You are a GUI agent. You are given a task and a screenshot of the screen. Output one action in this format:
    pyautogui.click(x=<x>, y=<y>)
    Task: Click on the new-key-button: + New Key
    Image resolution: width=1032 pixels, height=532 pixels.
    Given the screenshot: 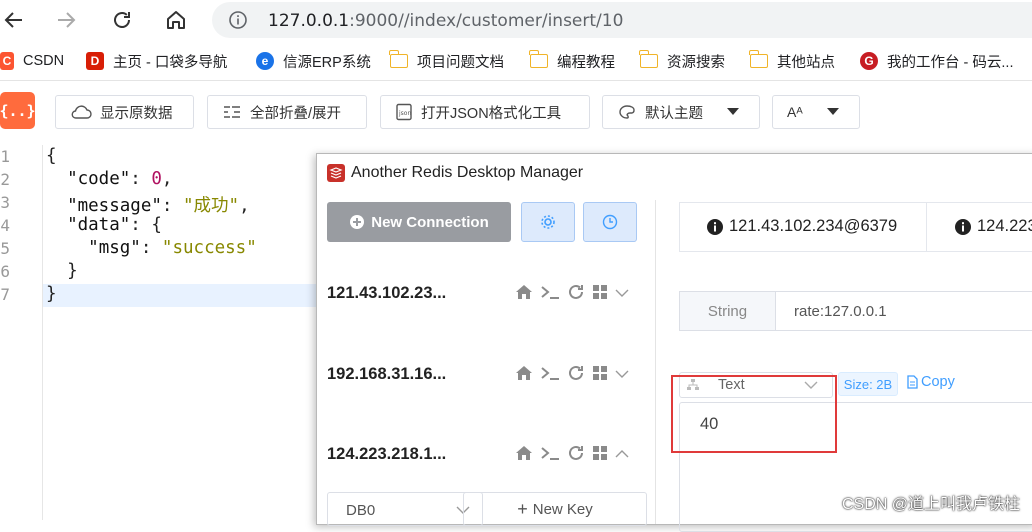 What is the action you would take?
    pyautogui.click(x=555, y=509)
    